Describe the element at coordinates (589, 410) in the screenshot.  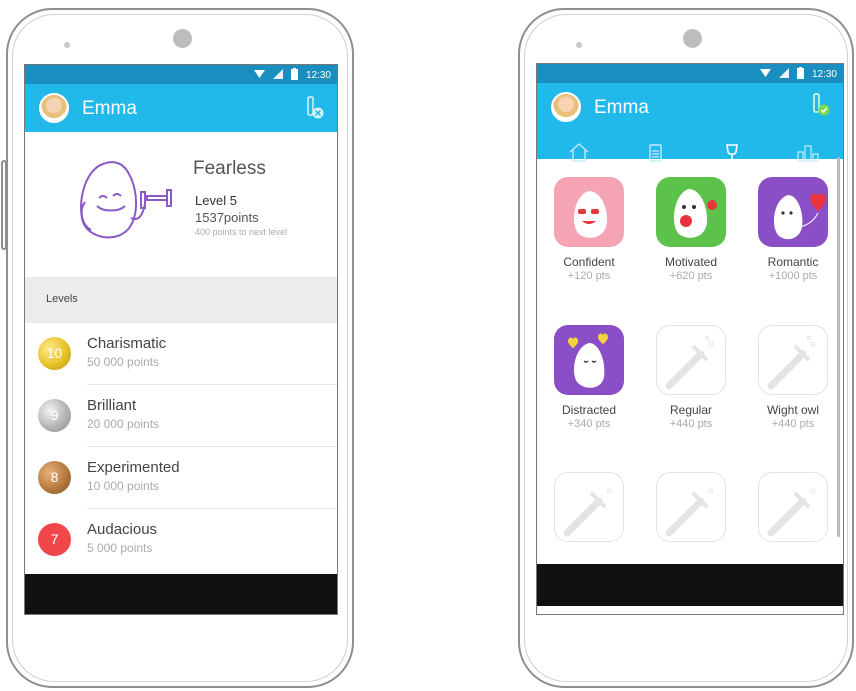
I see `badge-name: Distracted` at that location.